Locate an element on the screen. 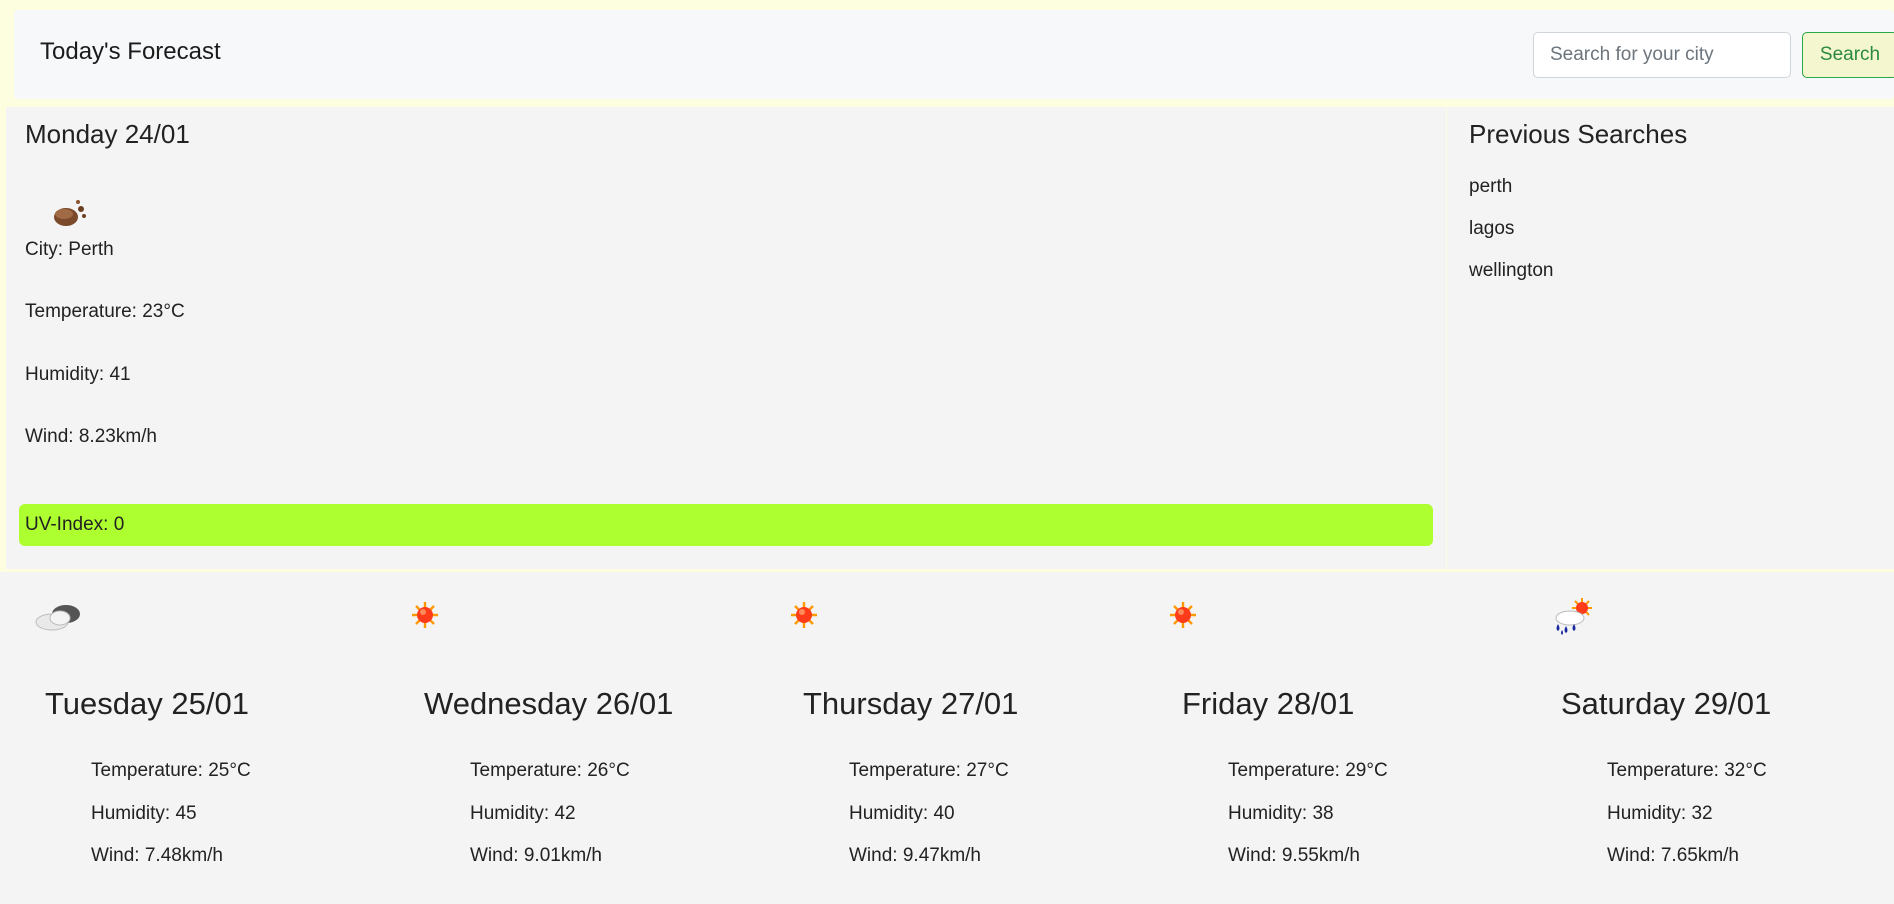 The width and height of the screenshot is (1894, 904). forecast-humidity: Humidity: 42 is located at coordinates (523, 813).